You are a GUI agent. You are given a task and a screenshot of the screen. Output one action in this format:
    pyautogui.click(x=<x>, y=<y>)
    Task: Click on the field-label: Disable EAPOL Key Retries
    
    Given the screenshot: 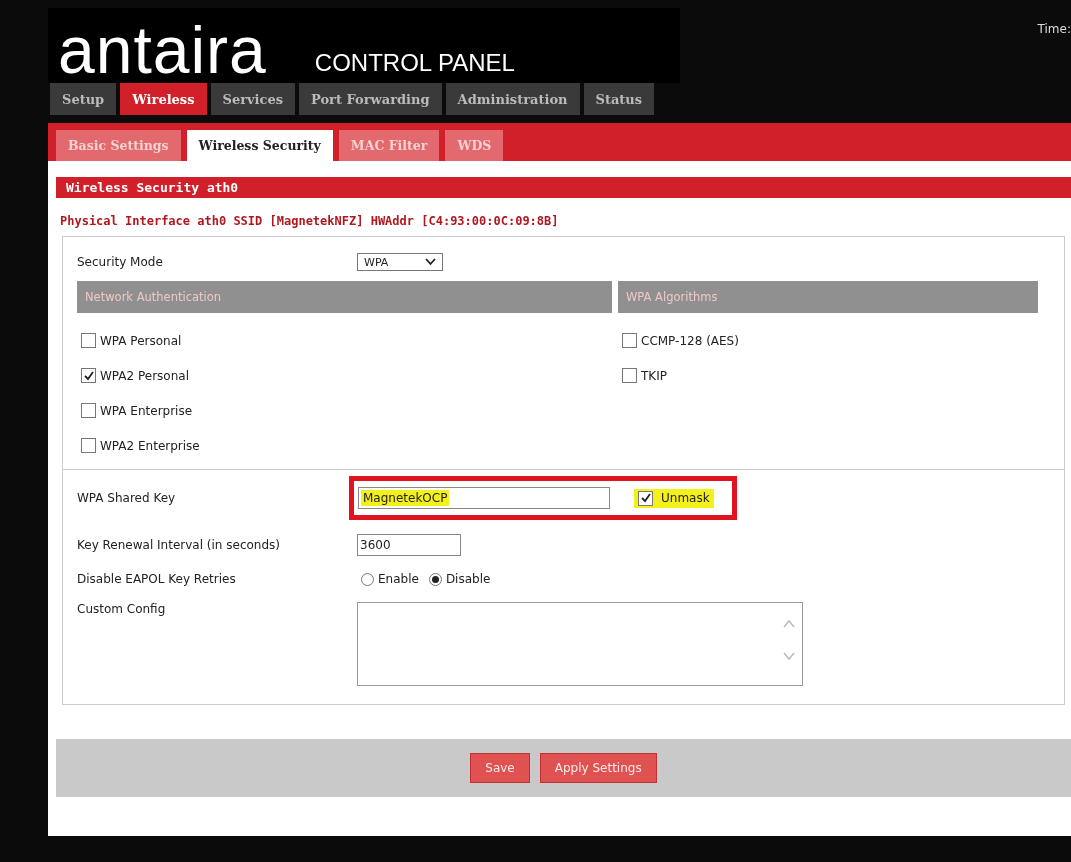 What is the action you would take?
    pyautogui.click(x=157, y=579)
    